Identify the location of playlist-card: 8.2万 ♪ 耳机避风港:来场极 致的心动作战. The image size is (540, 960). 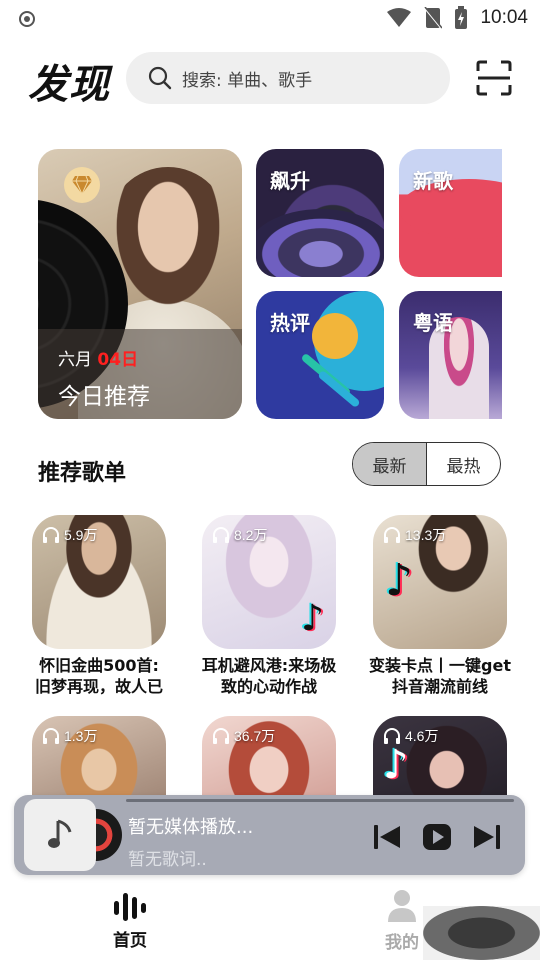
(269, 606).